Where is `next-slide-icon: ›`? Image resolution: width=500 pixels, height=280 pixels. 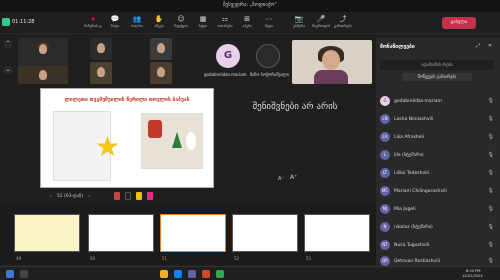 next-slide-icon: › is located at coordinates (89, 196).